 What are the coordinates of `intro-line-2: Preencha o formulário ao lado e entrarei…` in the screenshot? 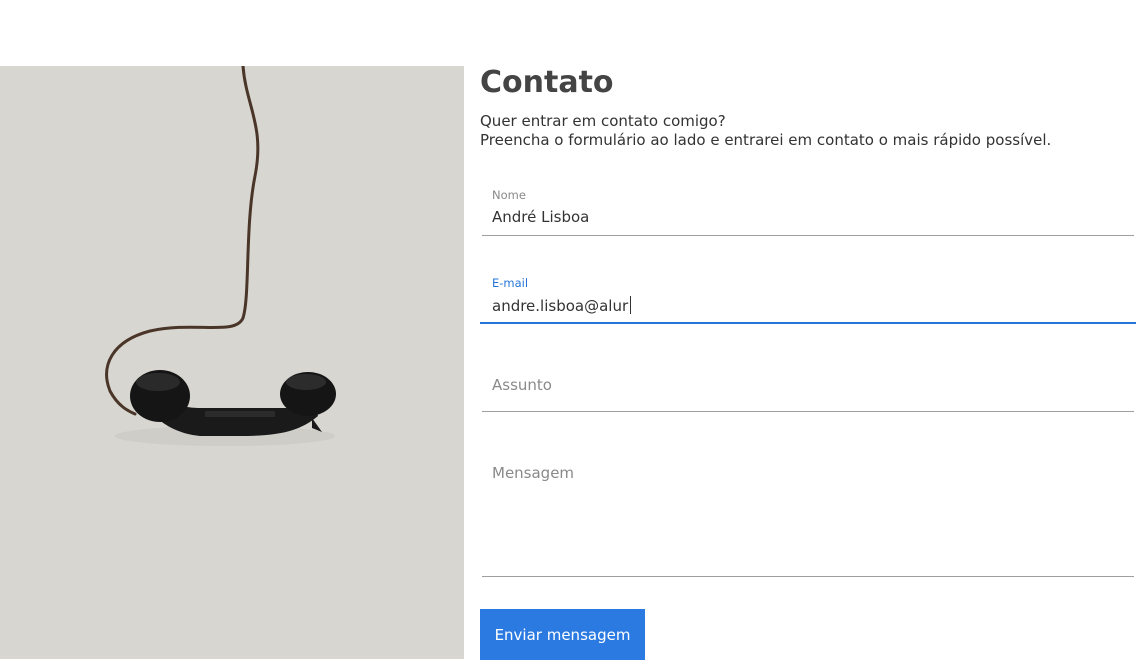 It's located at (766, 140).